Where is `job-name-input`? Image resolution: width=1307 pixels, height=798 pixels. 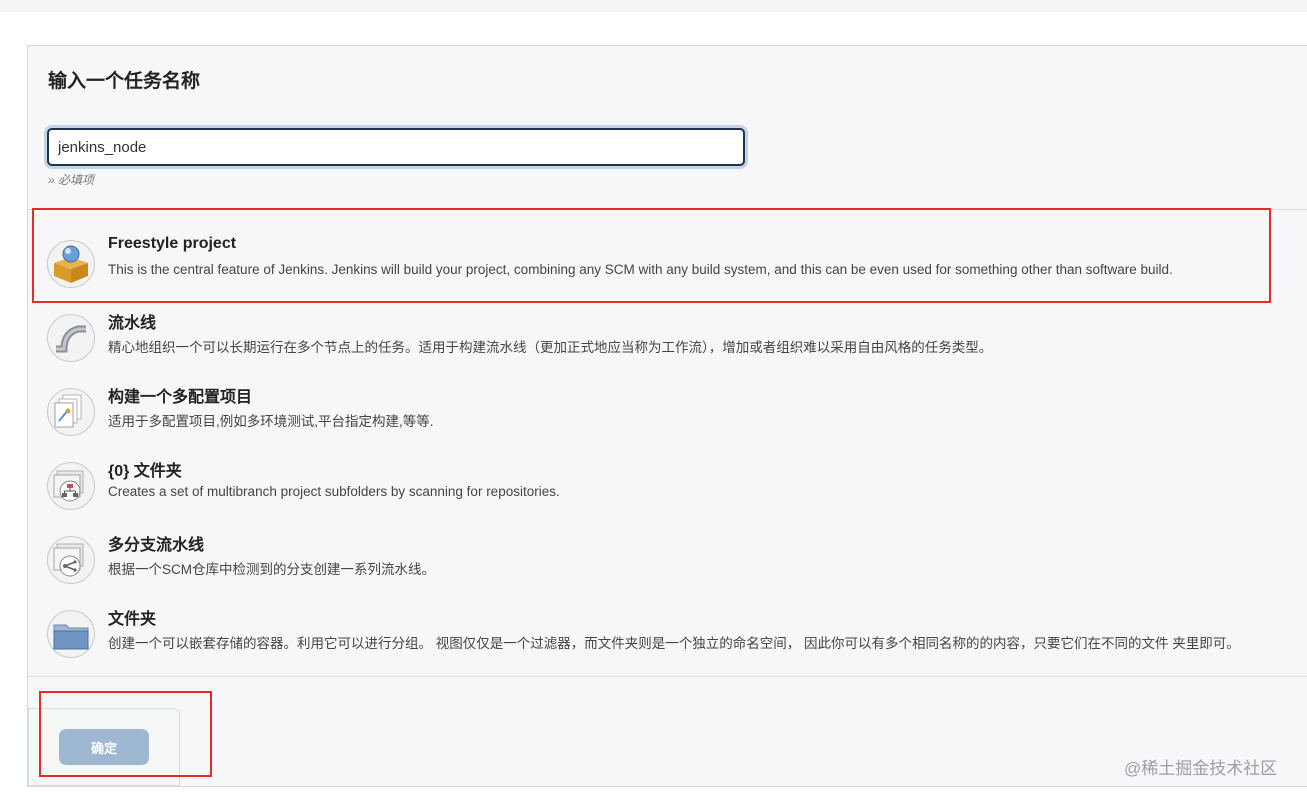 job-name-input is located at coordinates (396, 147).